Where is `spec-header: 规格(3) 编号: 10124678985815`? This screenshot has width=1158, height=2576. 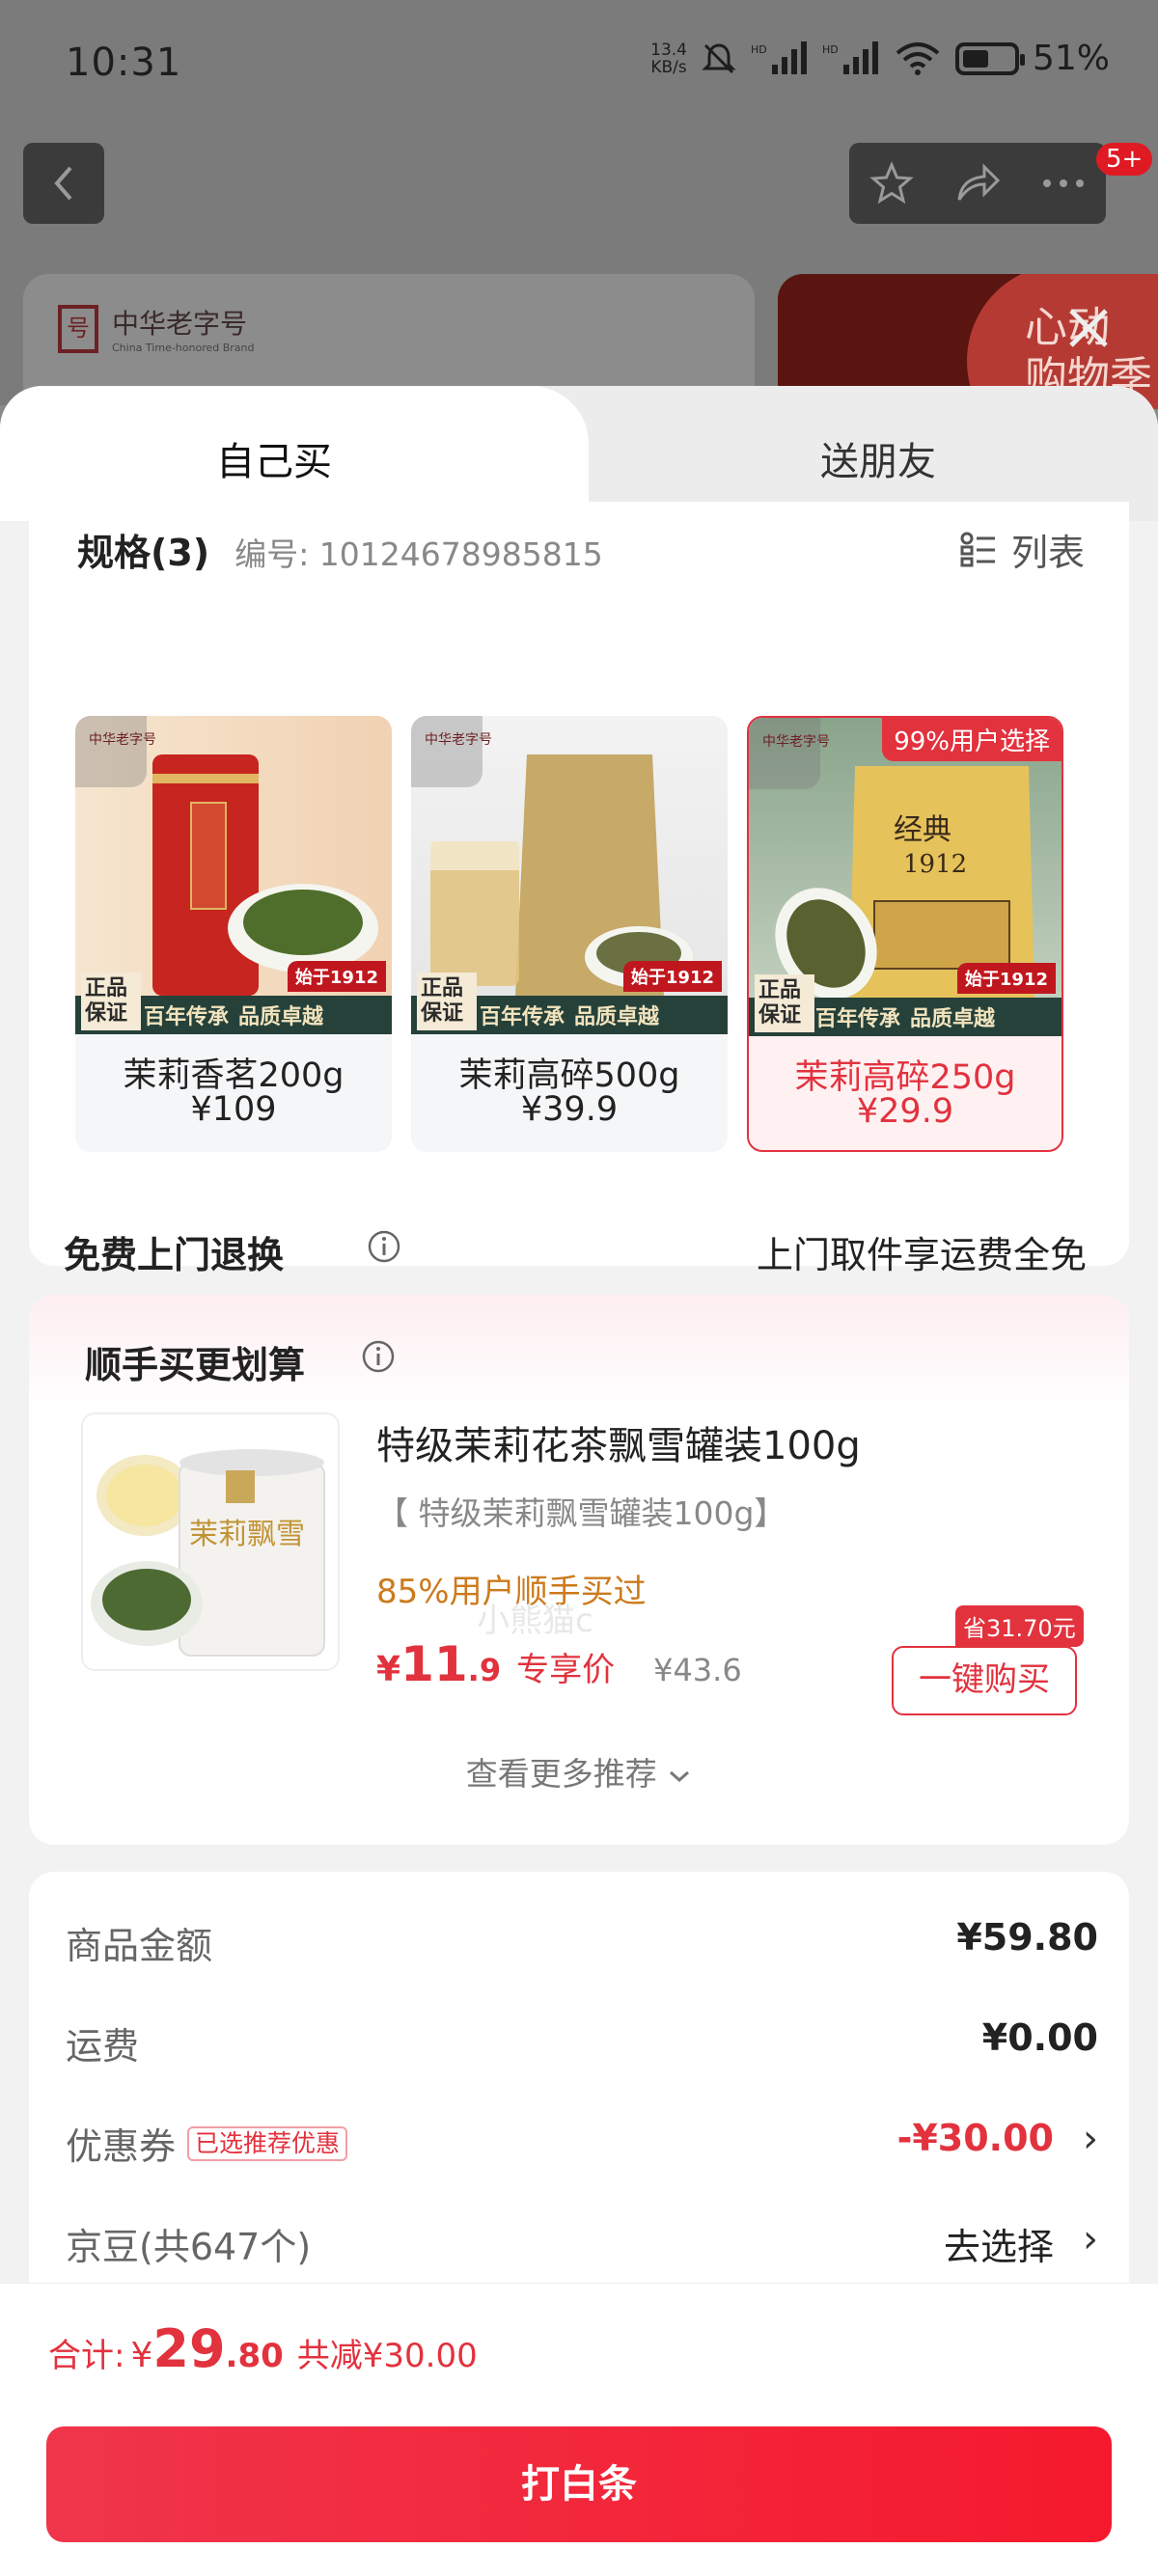
spec-header: 规格(3) 编号: 10124678985815 is located at coordinates (340, 549).